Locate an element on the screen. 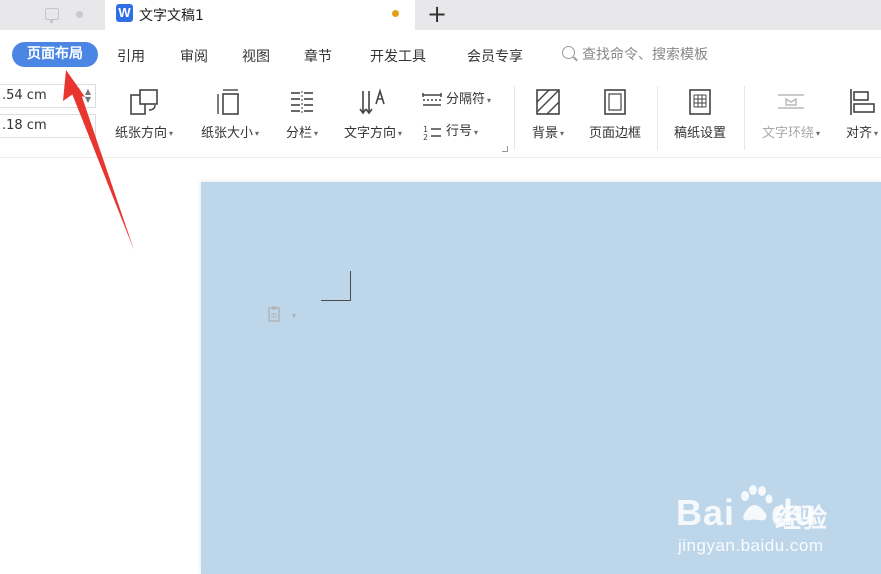  line-number-button: 1 2 行号 ▾ is located at coordinates (449, 131).